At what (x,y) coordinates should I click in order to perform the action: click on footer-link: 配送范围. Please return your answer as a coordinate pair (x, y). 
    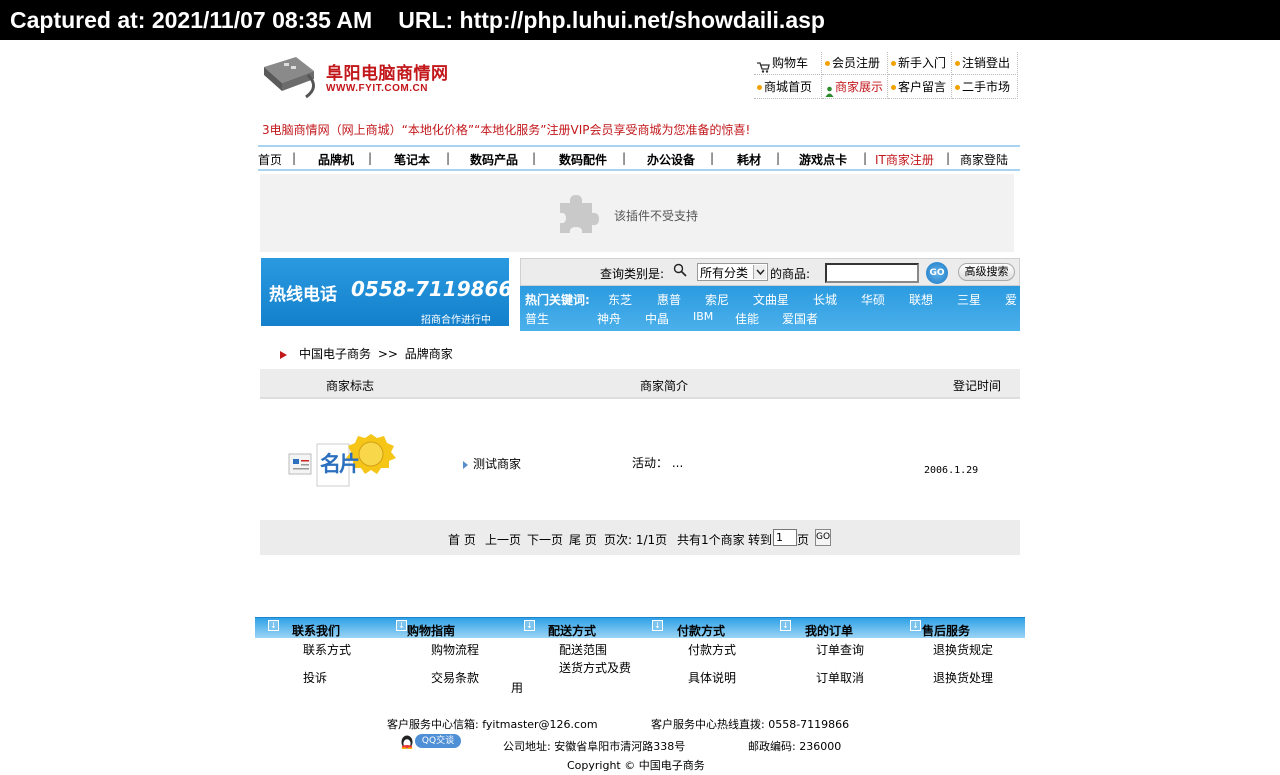
    Looking at the image, I should click on (583, 649).